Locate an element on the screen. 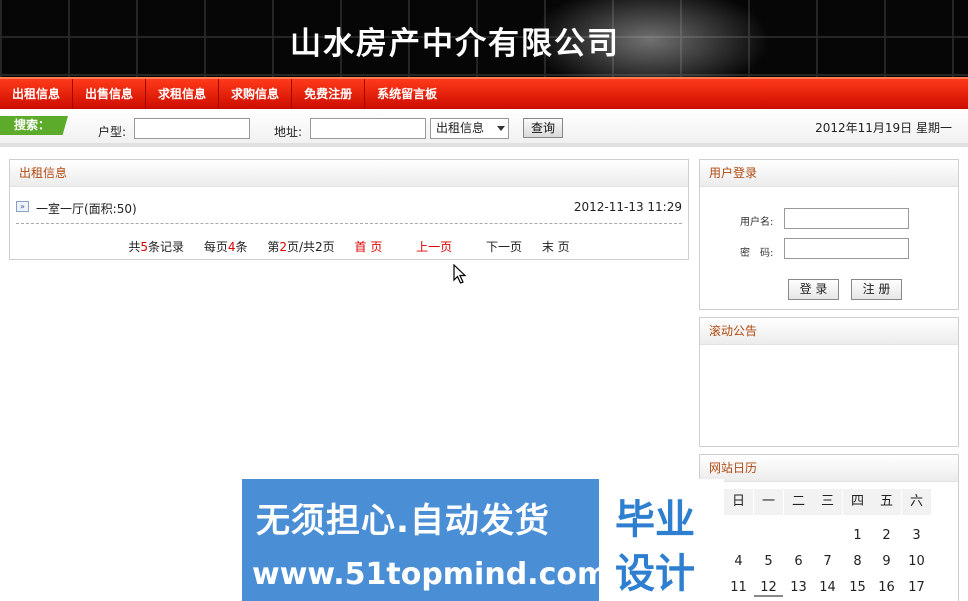  search-bar: 搜索： 户型: 地址: 出租信息 查询 2012年11月19日 星期一 is located at coordinates (484, 128).